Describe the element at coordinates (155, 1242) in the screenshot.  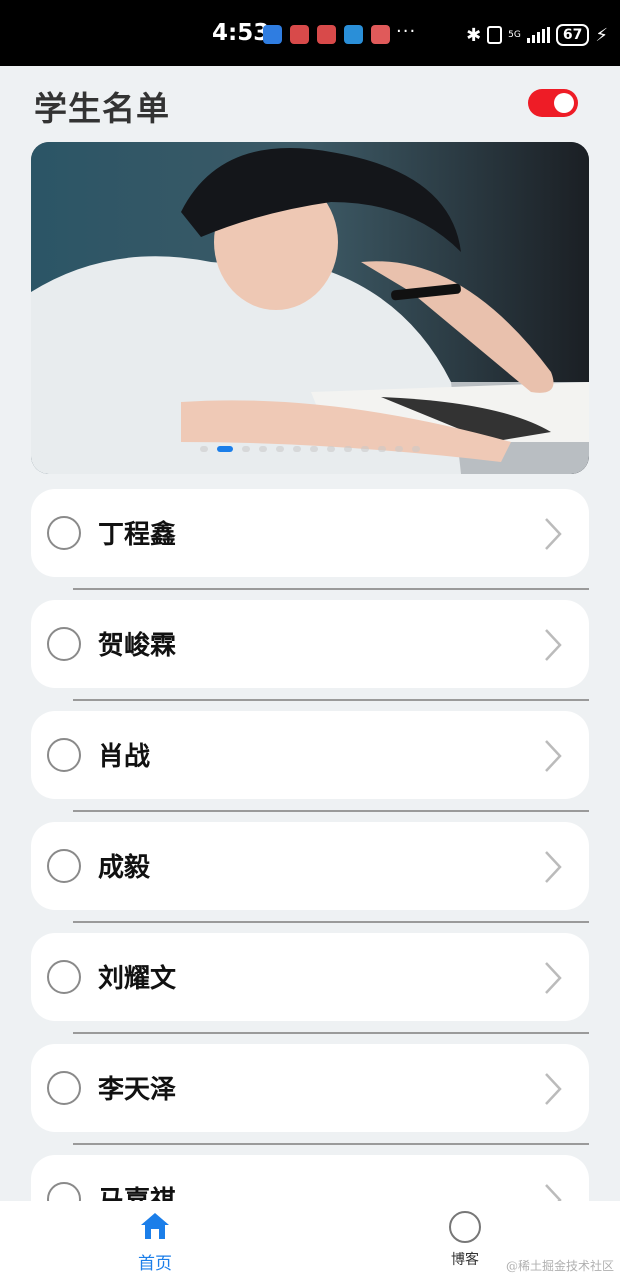
I see `tab-home: 首页` at that location.